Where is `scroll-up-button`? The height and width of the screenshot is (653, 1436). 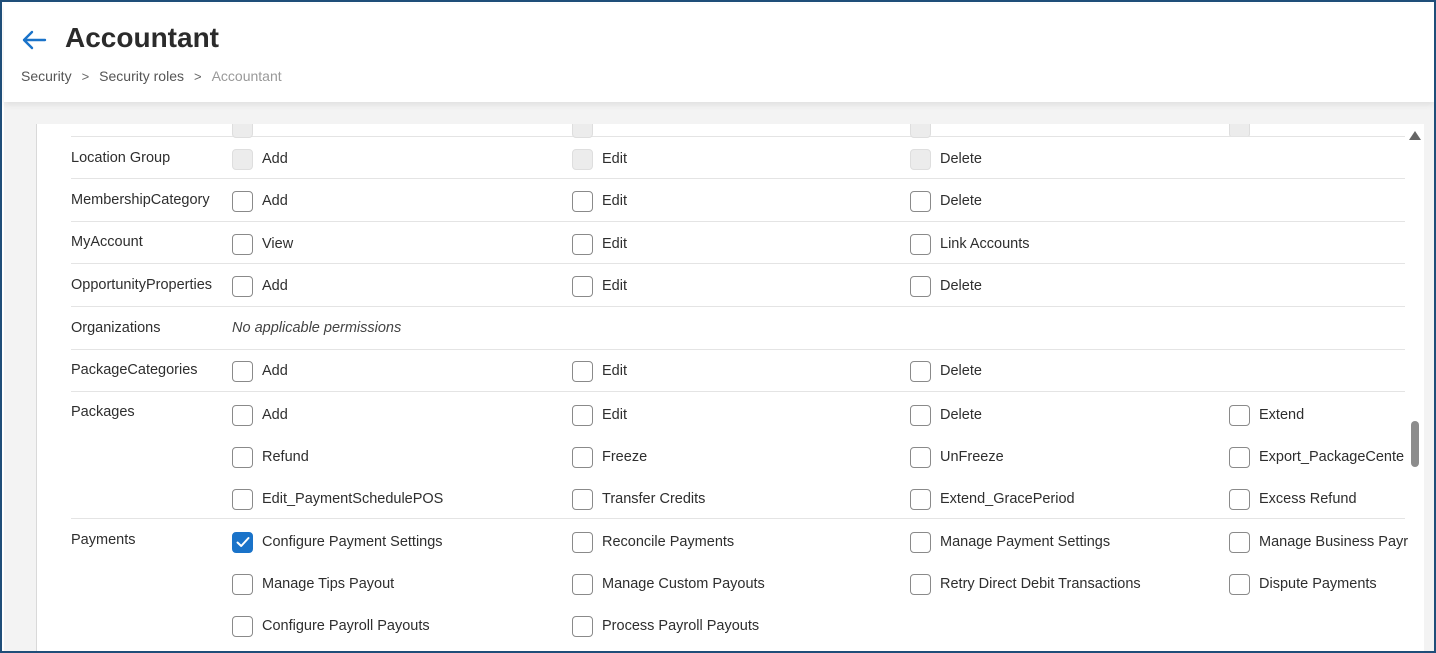 scroll-up-button is located at coordinates (1415, 135).